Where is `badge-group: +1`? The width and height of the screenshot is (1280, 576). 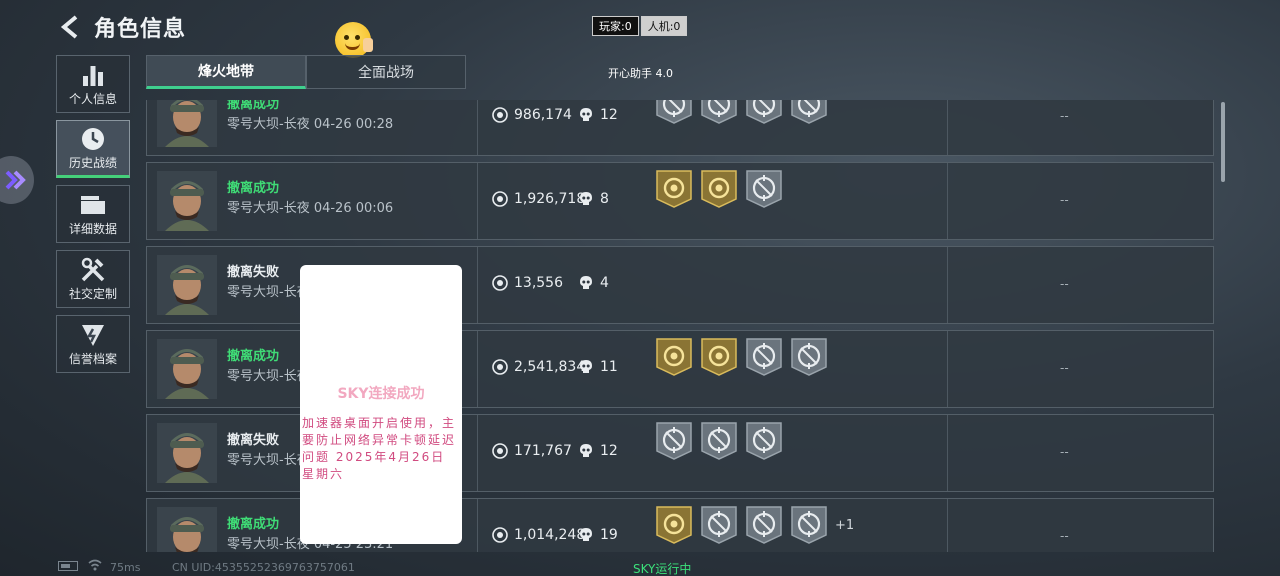
badge-group: +1 is located at coordinates (754, 525).